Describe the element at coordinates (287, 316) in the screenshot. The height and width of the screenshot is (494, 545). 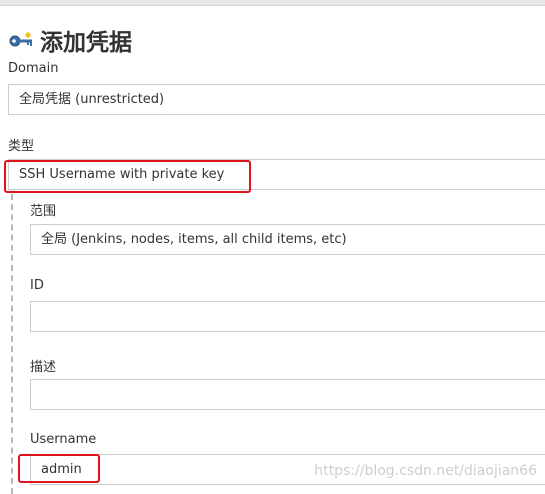
I see `id-input` at that location.